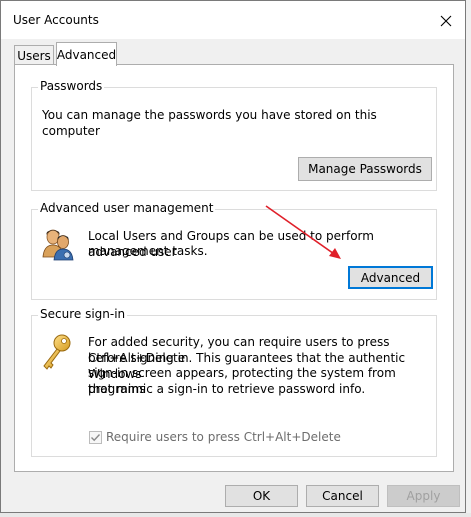 The image size is (471, 517). I want to click on advanced-user-management-title: Advanced user management, so click(127, 208).